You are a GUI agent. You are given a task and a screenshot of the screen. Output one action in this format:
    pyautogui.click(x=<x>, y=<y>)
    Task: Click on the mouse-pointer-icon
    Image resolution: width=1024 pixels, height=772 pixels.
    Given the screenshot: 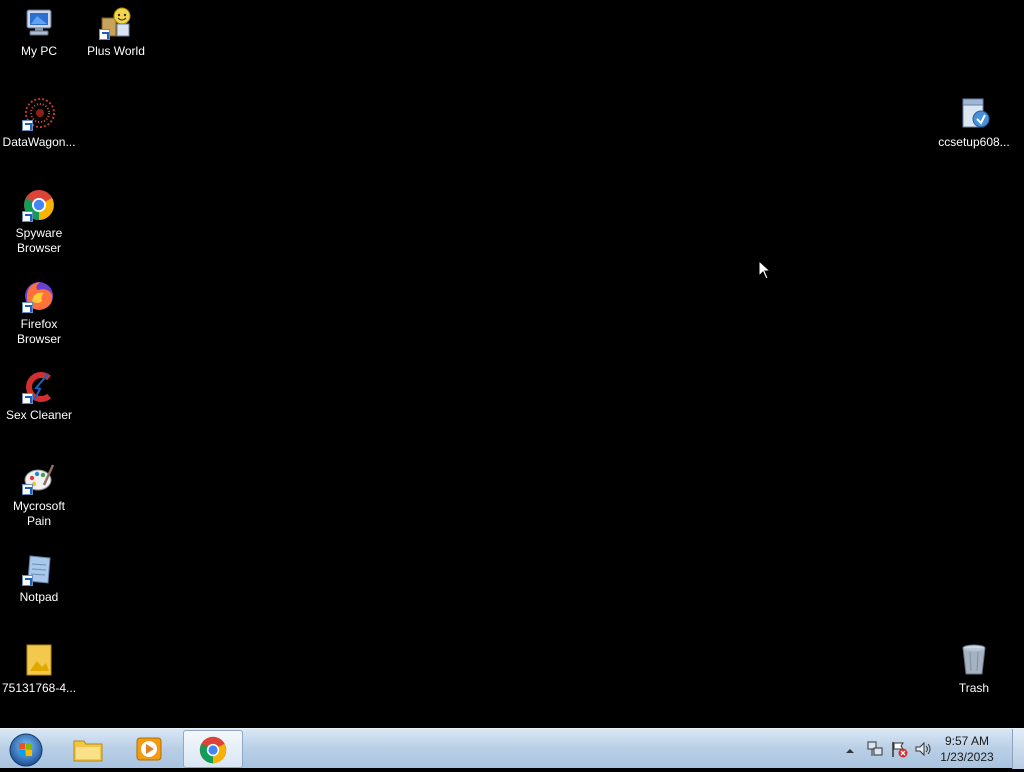 What is the action you would take?
    pyautogui.click(x=765, y=272)
    